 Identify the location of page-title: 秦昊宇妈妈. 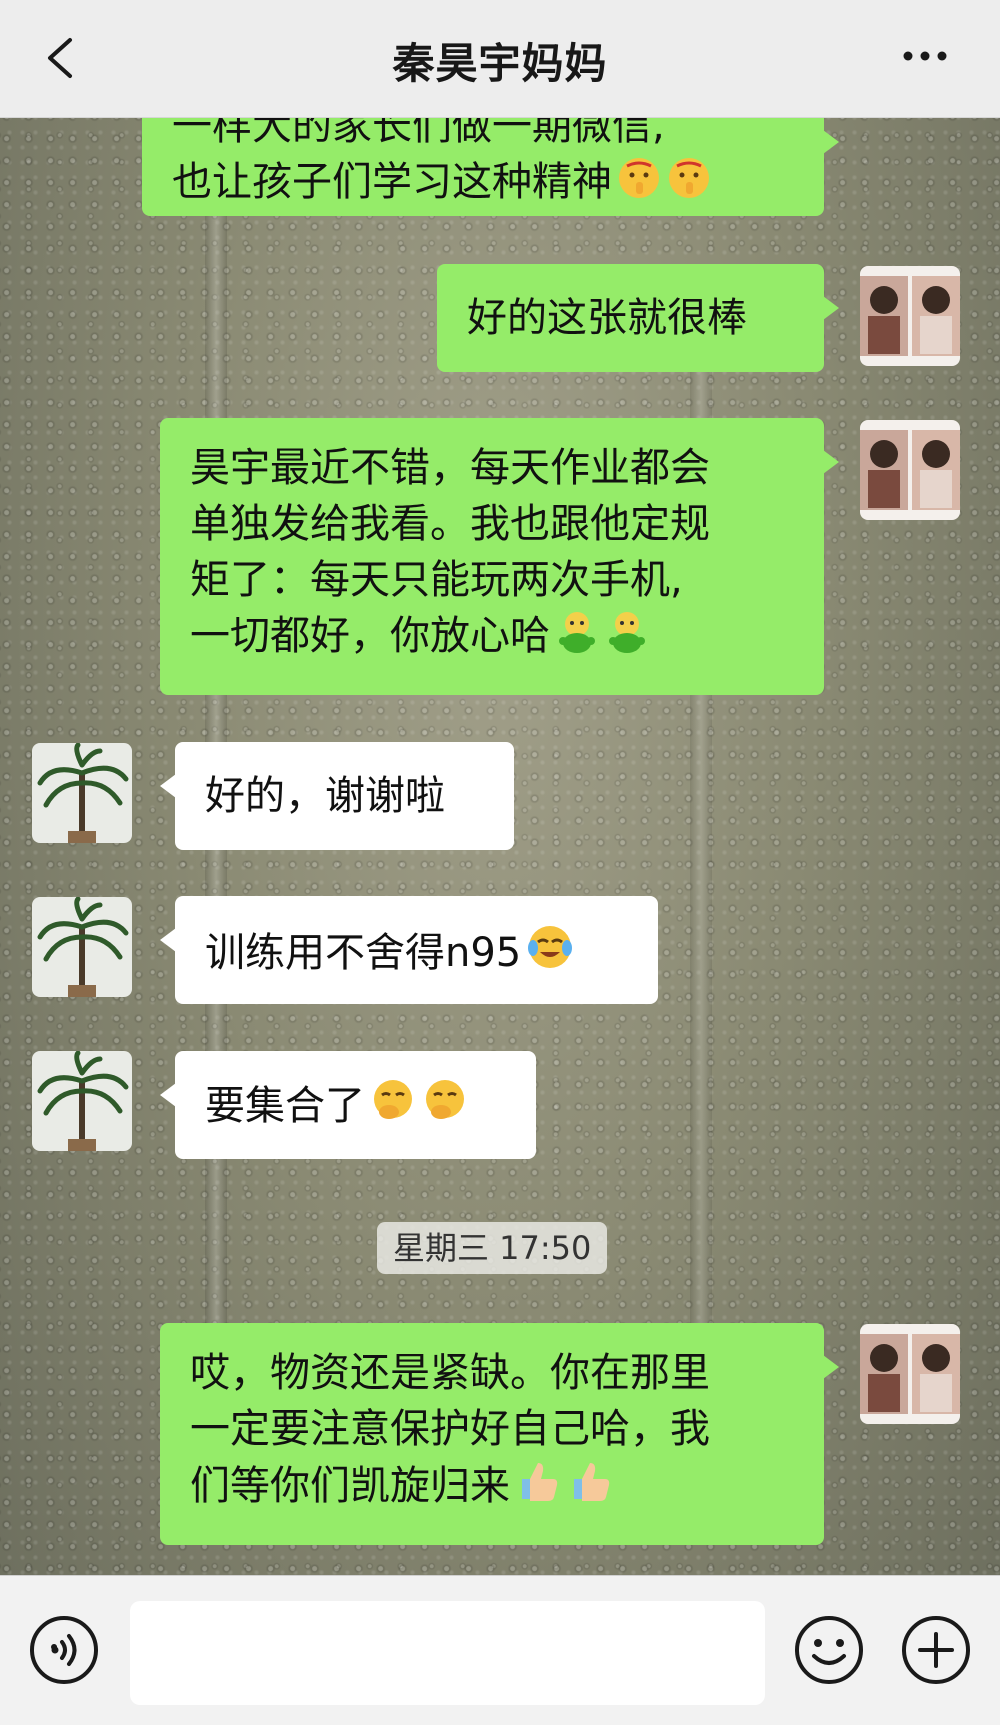
(500, 63).